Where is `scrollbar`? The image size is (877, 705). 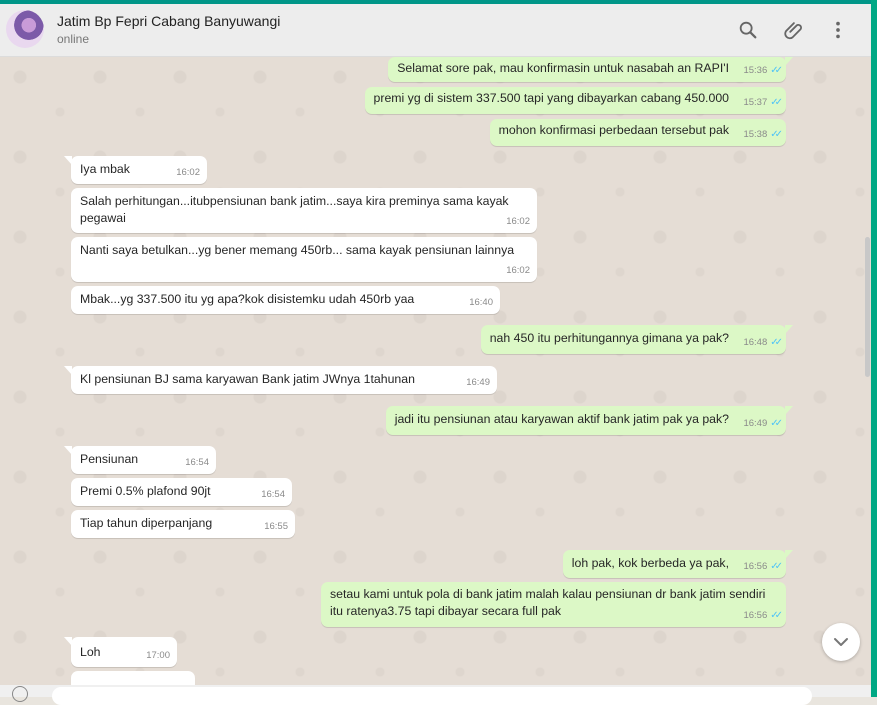 scrollbar is located at coordinates (867, 307).